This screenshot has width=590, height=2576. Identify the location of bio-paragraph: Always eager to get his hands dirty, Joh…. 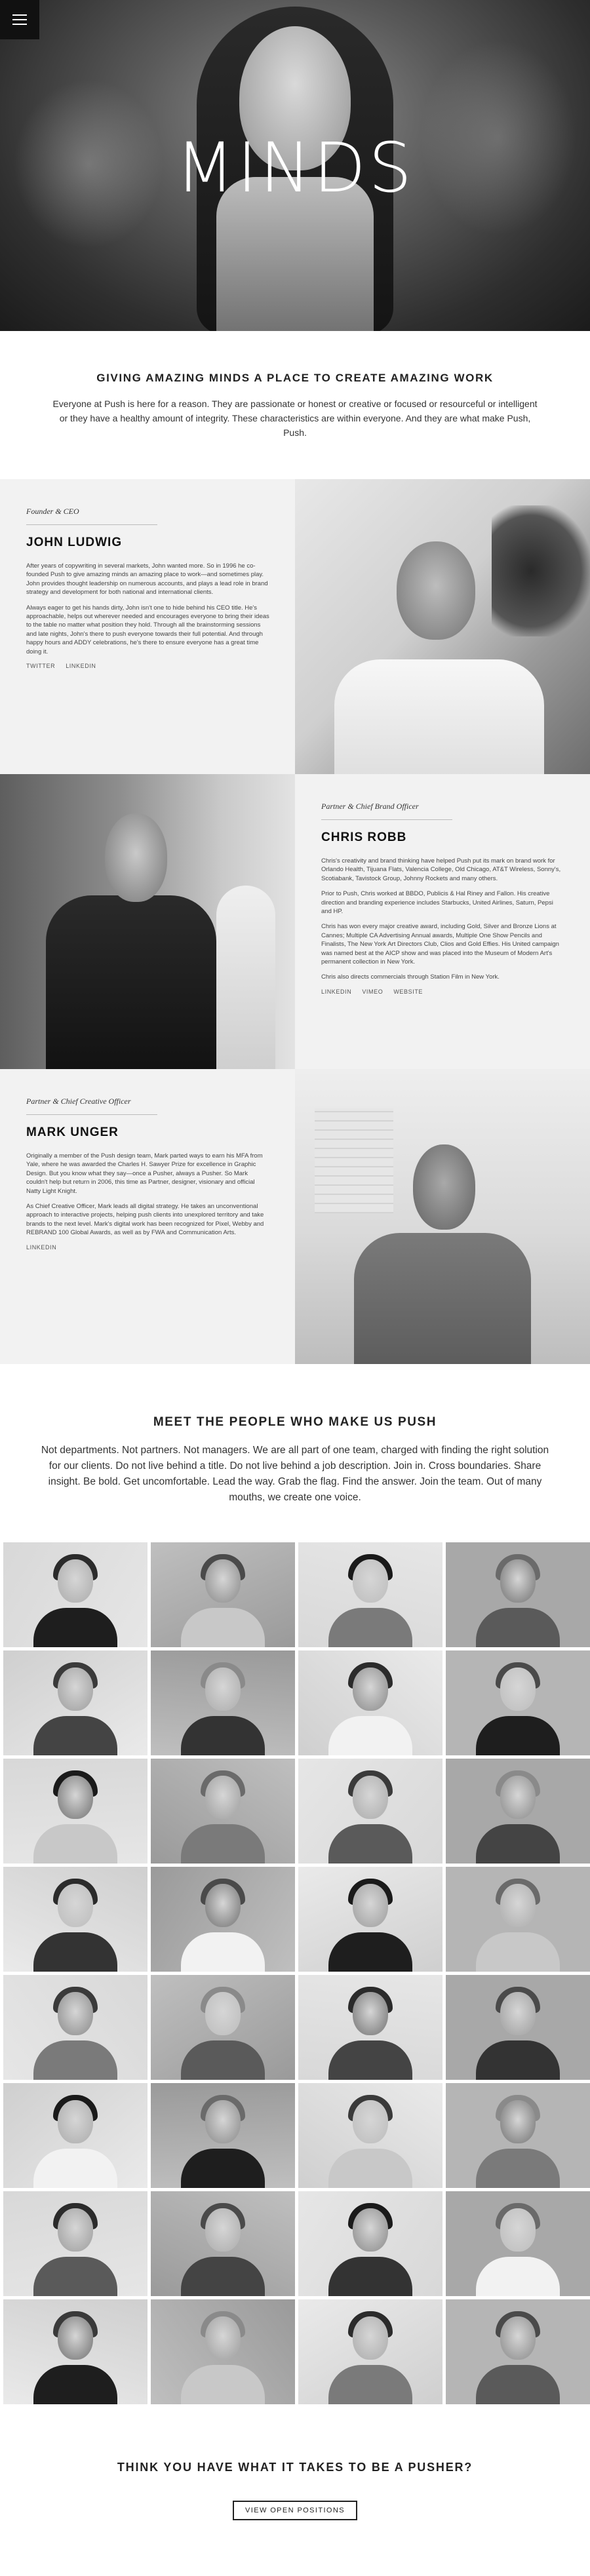
(147, 629).